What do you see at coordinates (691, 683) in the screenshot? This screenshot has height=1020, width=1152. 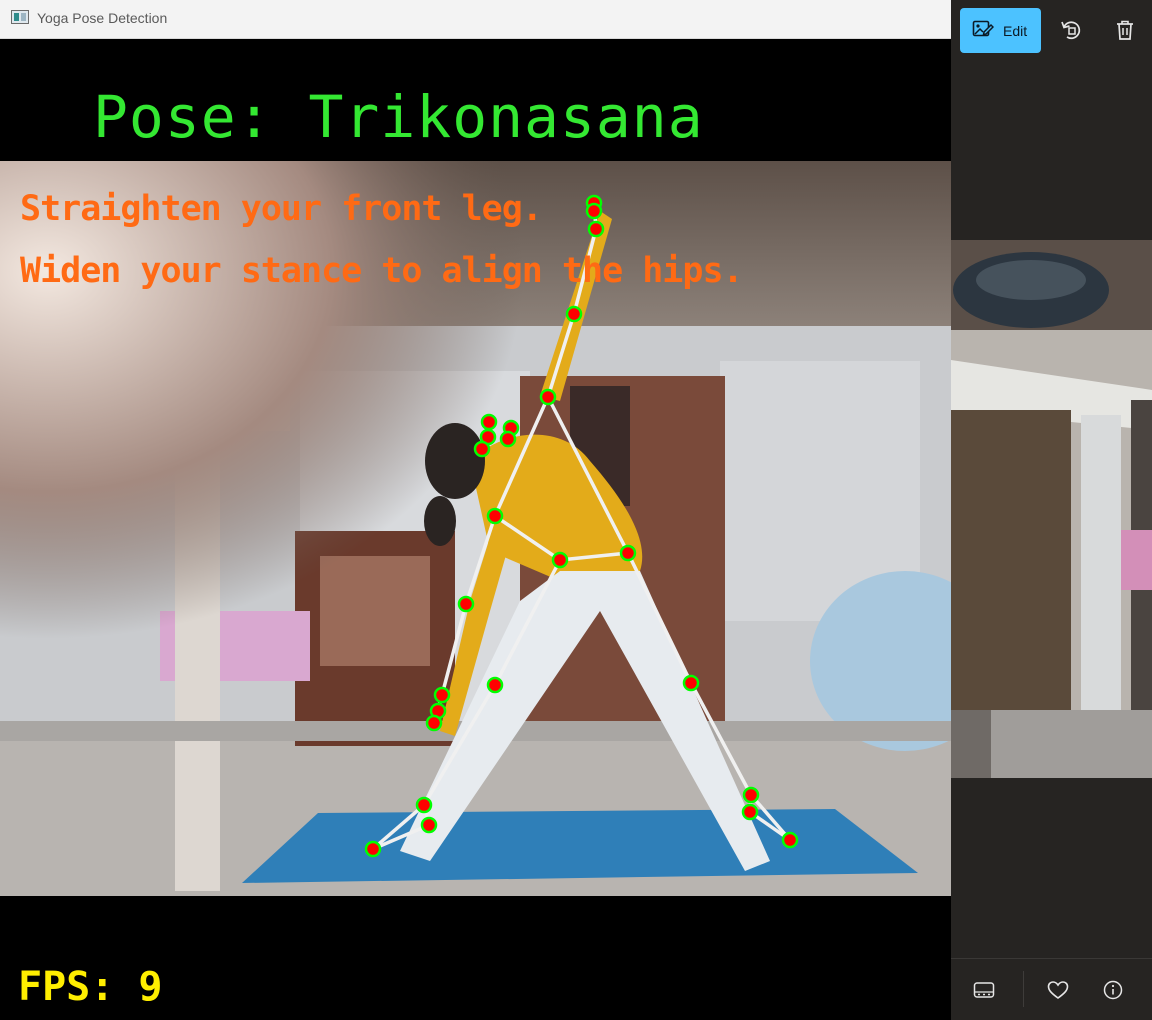 I see `keypoint-right-knee` at bounding box center [691, 683].